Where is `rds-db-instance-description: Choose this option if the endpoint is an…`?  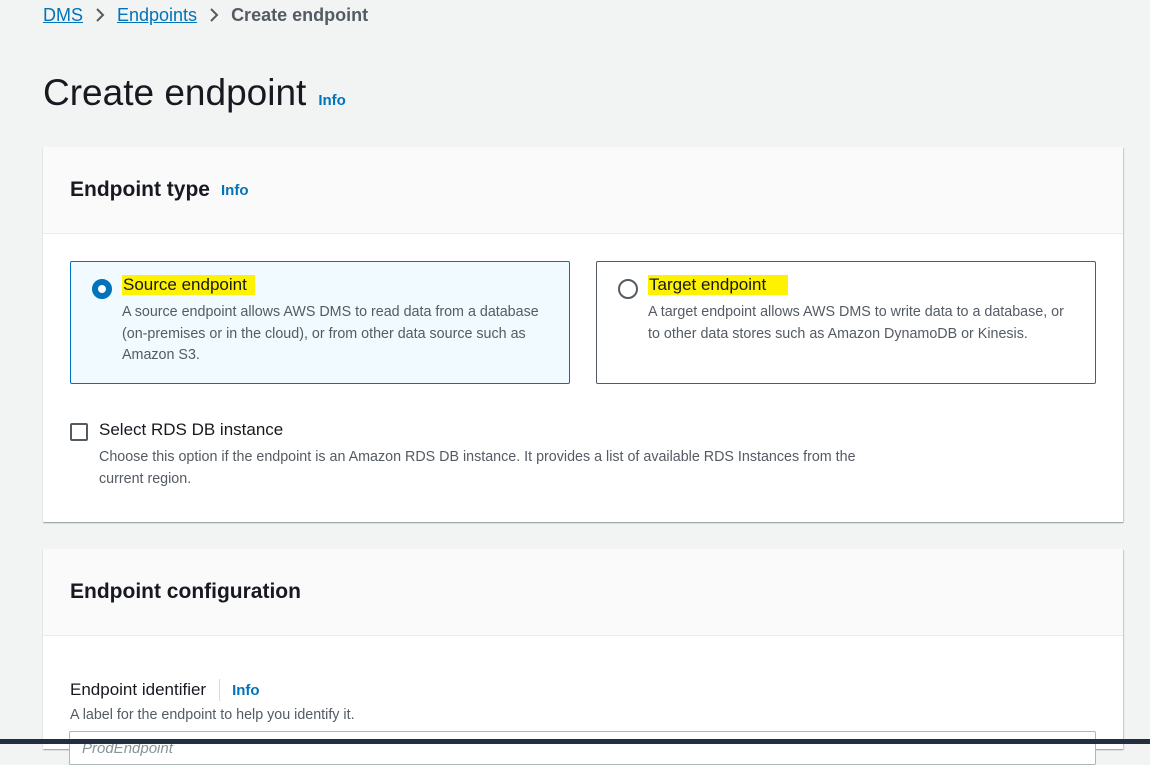 rds-db-instance-description: Choose this option if the endpoint is an… is located at coordinates (477, 468).